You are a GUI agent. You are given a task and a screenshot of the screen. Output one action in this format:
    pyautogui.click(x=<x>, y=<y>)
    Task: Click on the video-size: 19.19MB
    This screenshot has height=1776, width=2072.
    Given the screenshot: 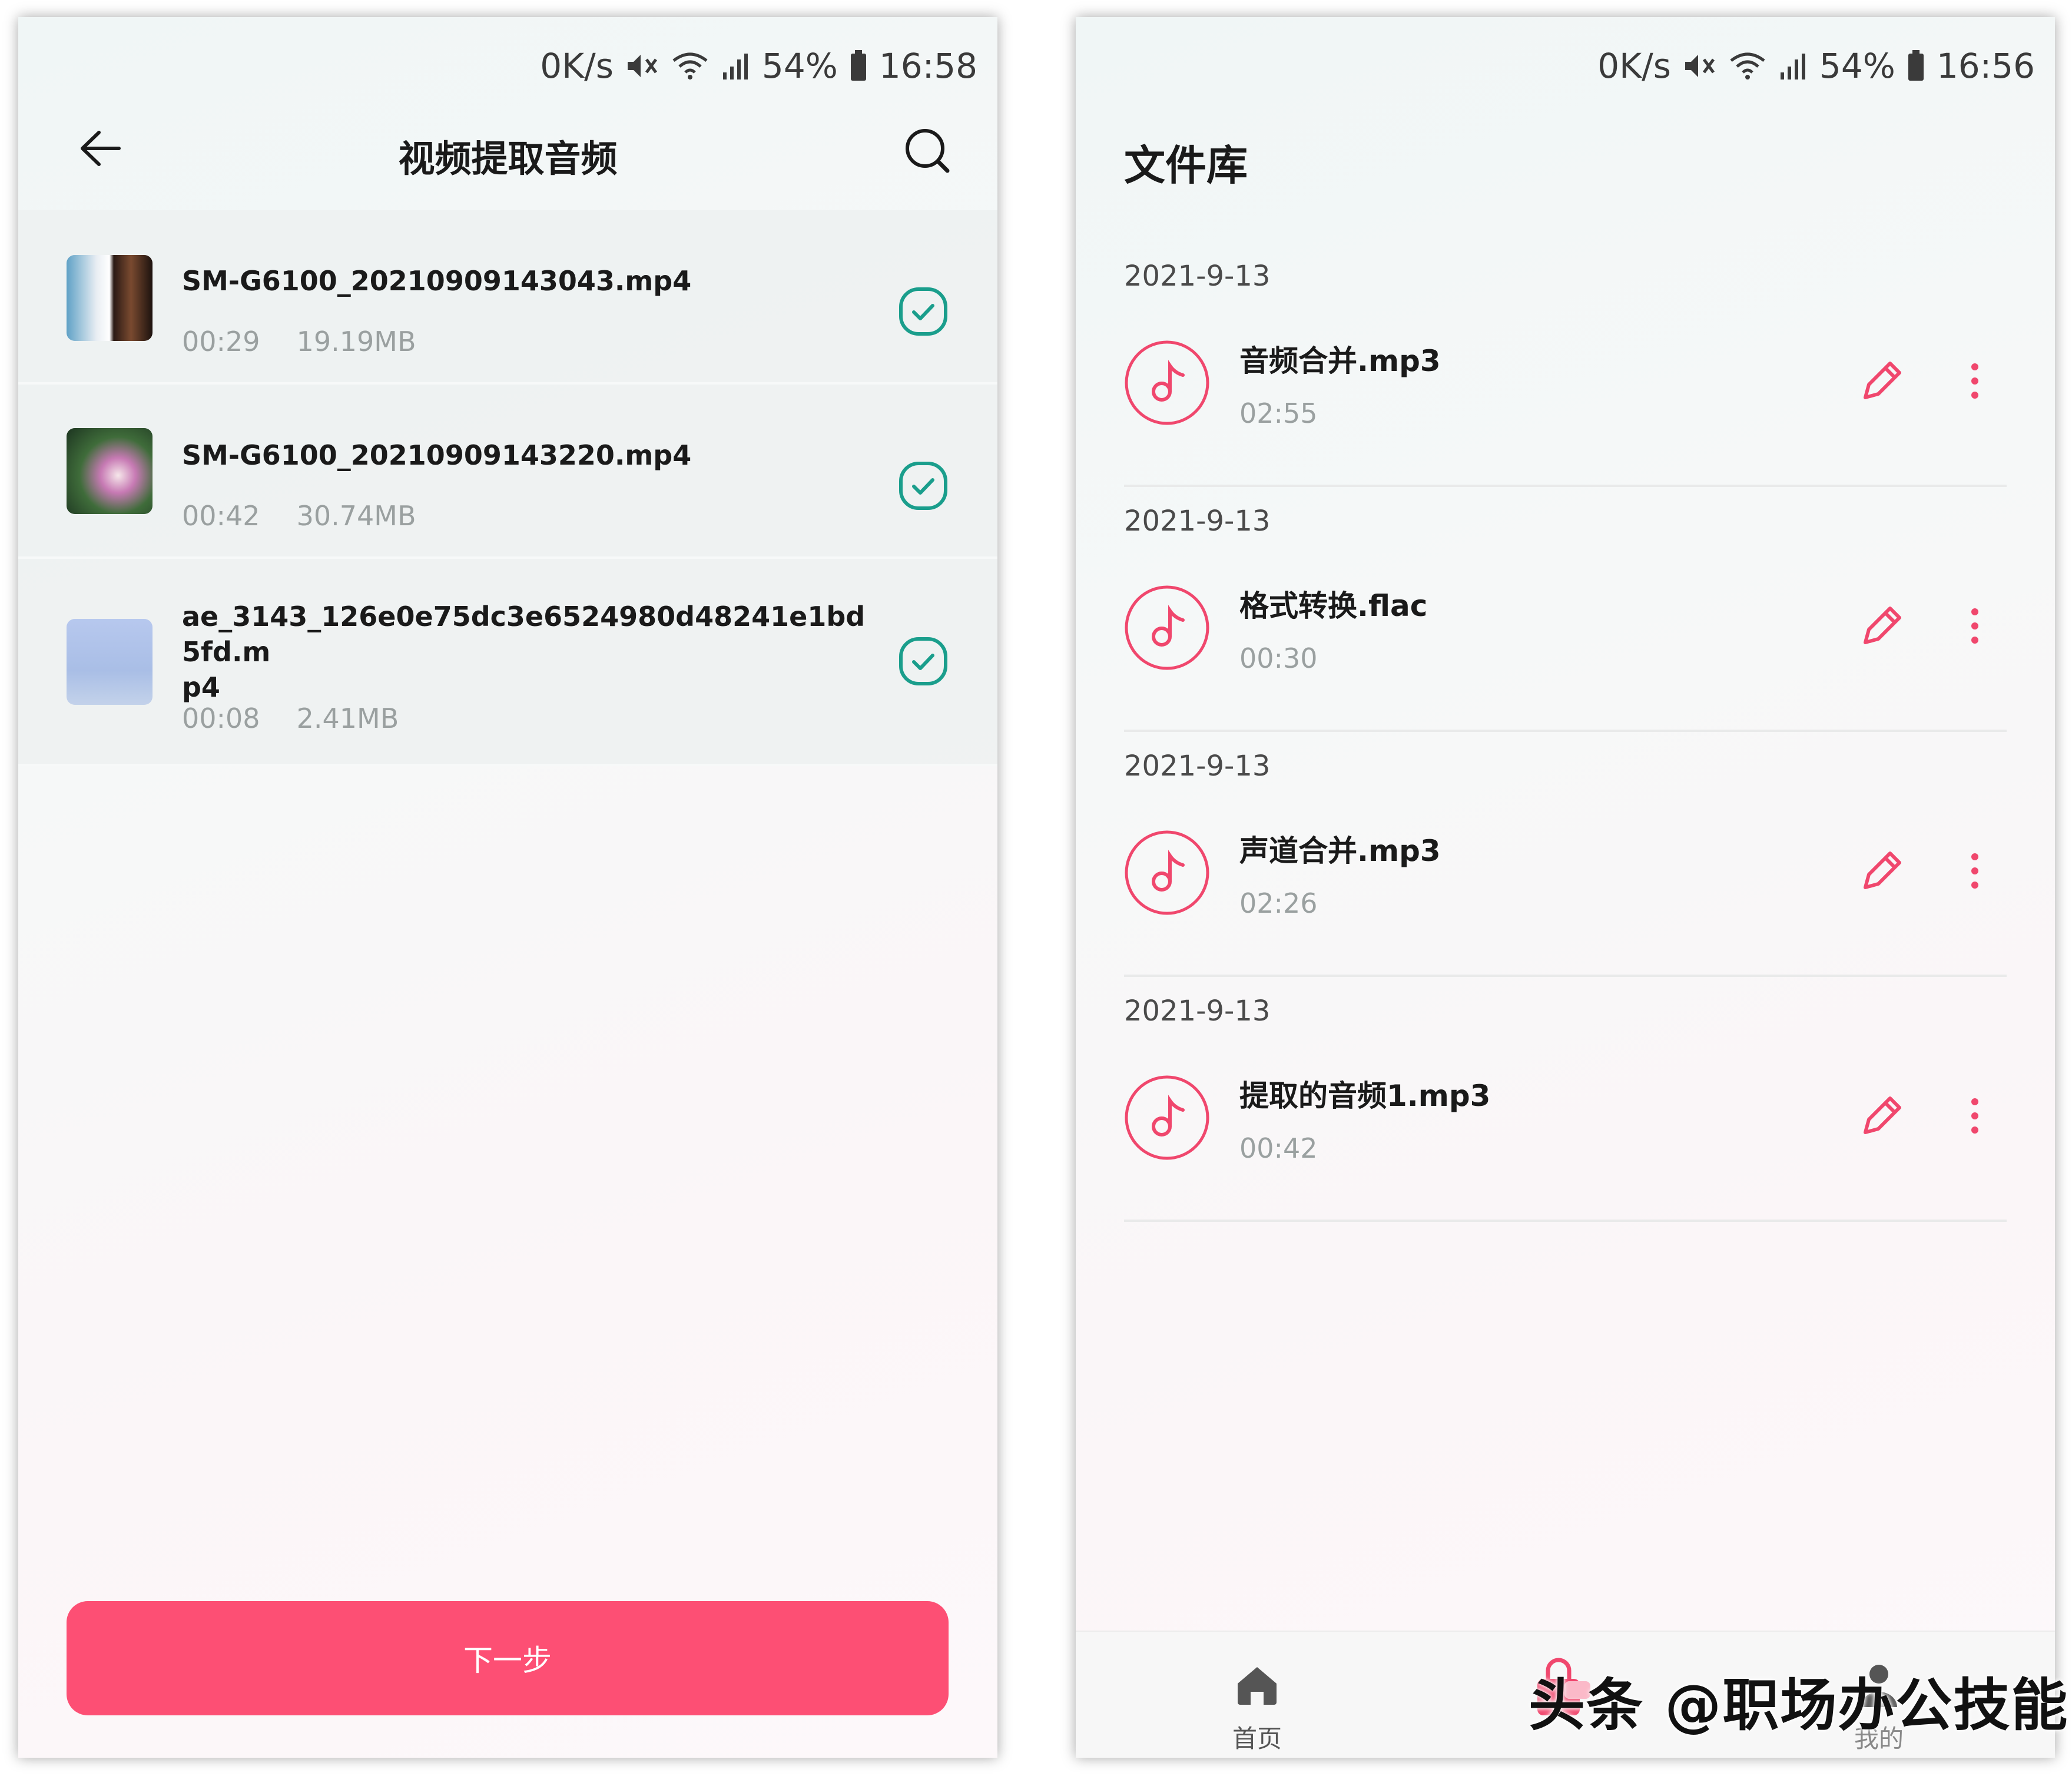 What is the action you would take?
    pyautogui.click(x=356, y=341)
    